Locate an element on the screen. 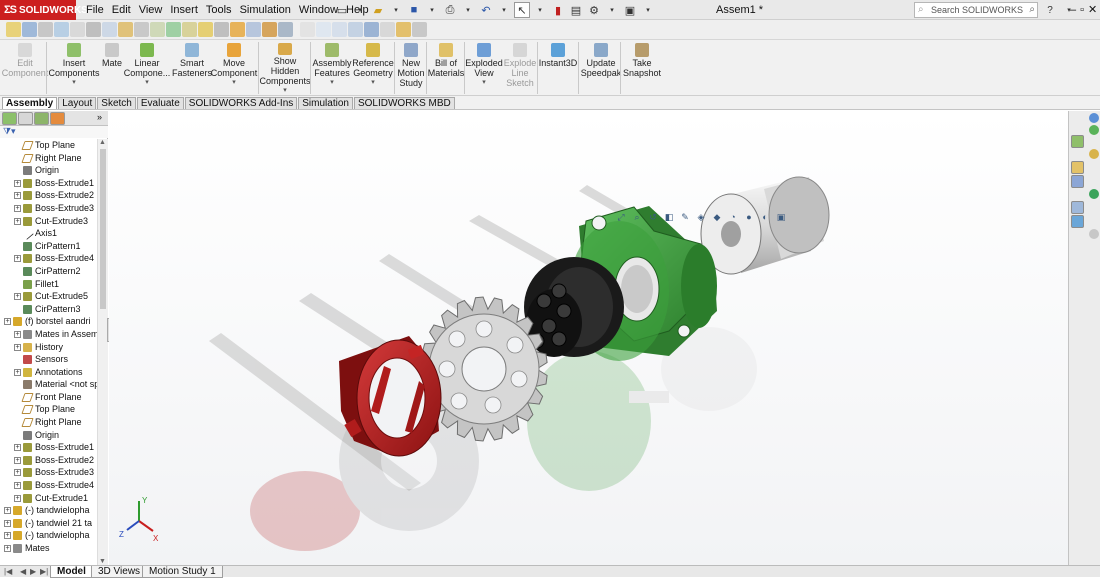 Image resolution: width=1100 pixels, height=578 pixels. tree-item: + Boss-Extrude2 is located at coordinates (48, 195).